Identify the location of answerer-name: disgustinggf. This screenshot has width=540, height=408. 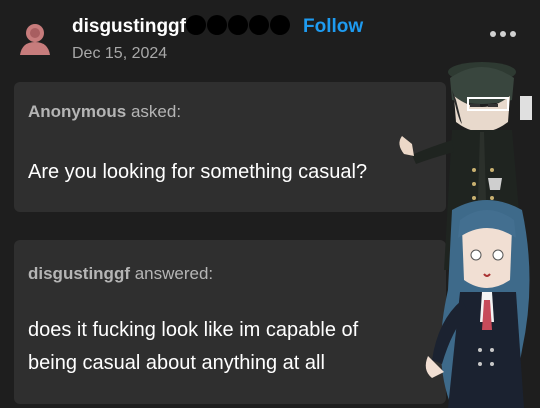
(79, 273).